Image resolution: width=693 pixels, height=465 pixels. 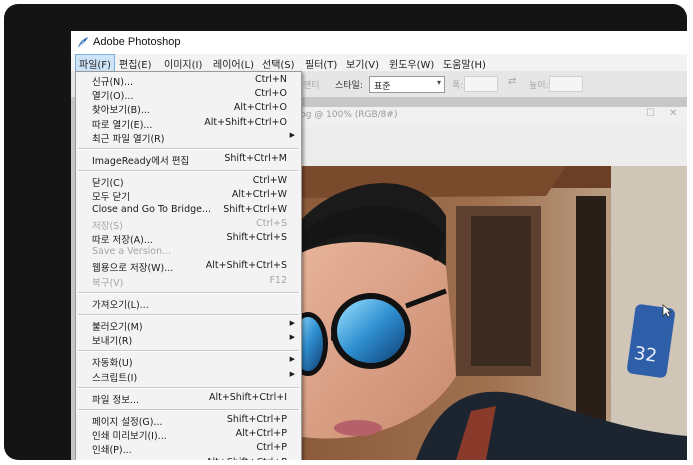 What do you see at coordinates (188, 182) in the screenshot?
I see `file-menu-item: 닫기(C) Ctrl+W` at bounding box center [188, 182].